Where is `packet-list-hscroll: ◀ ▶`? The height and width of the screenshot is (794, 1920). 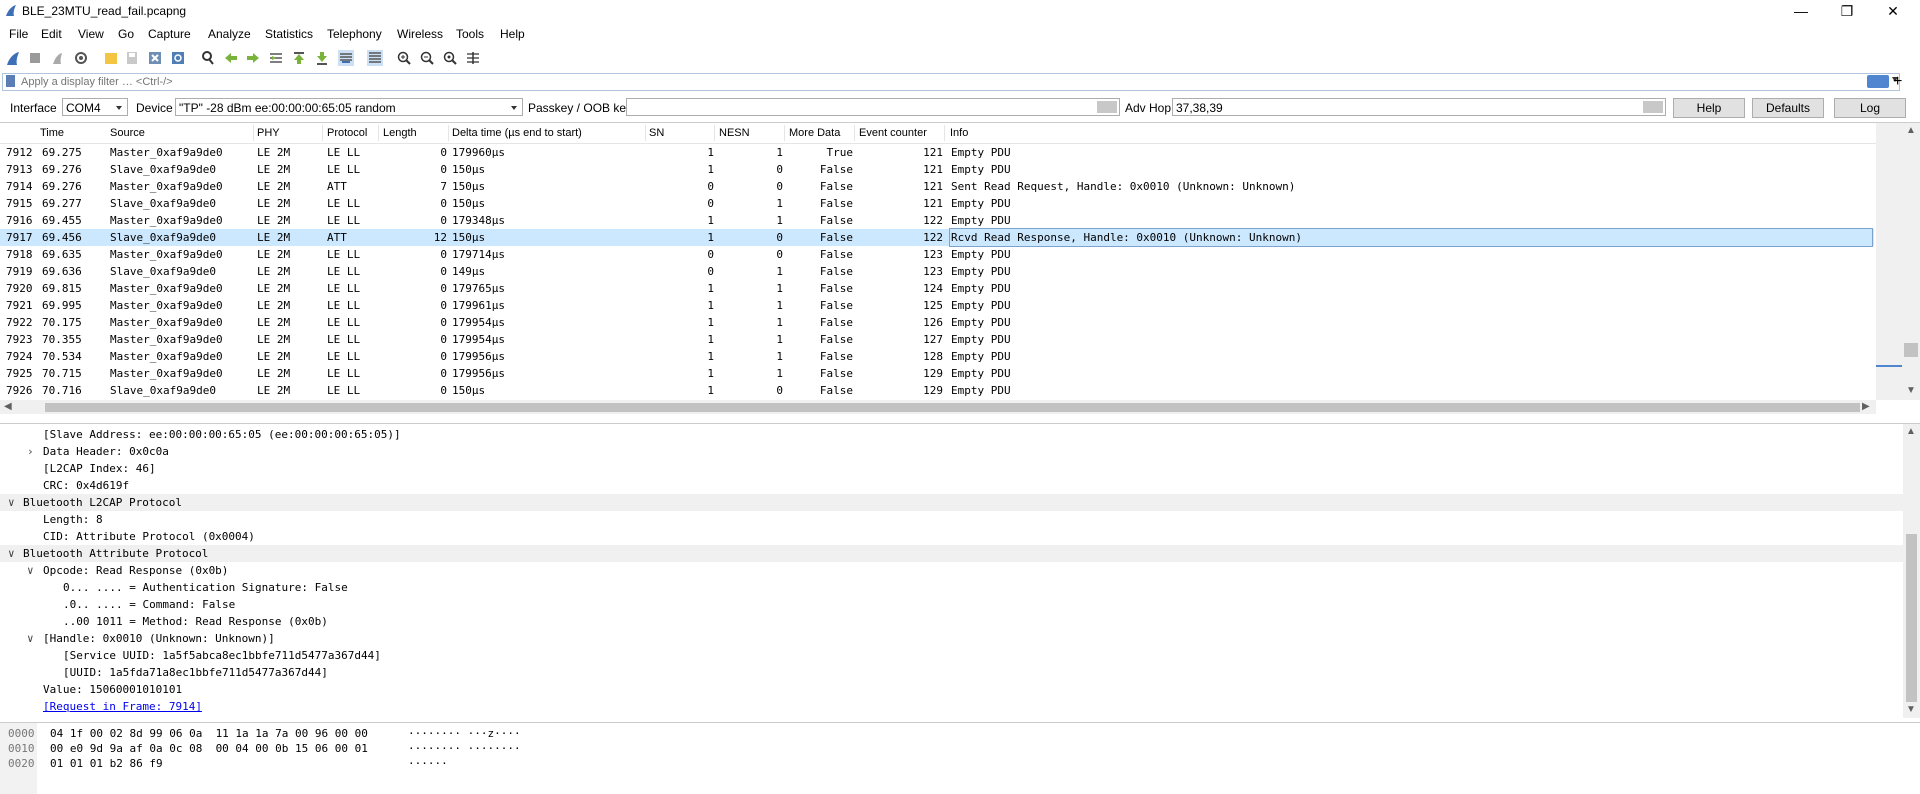
packet-list-hscroll: ◀ ▶ is located at coordinates (938, 407).